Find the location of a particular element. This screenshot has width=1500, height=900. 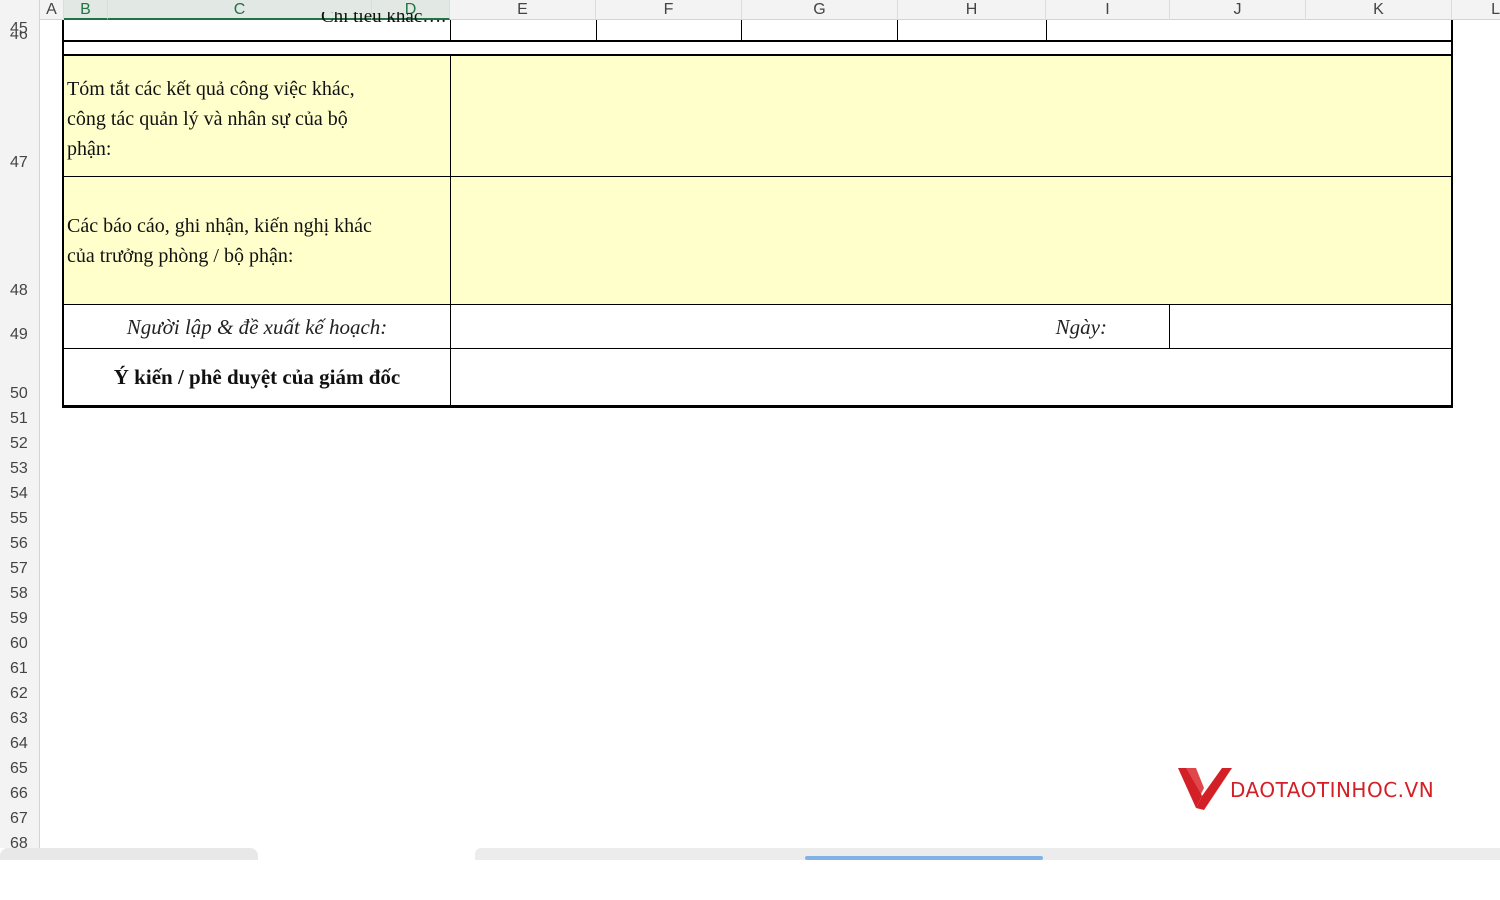

column-header-h: H is located at coordinates (972, 10).